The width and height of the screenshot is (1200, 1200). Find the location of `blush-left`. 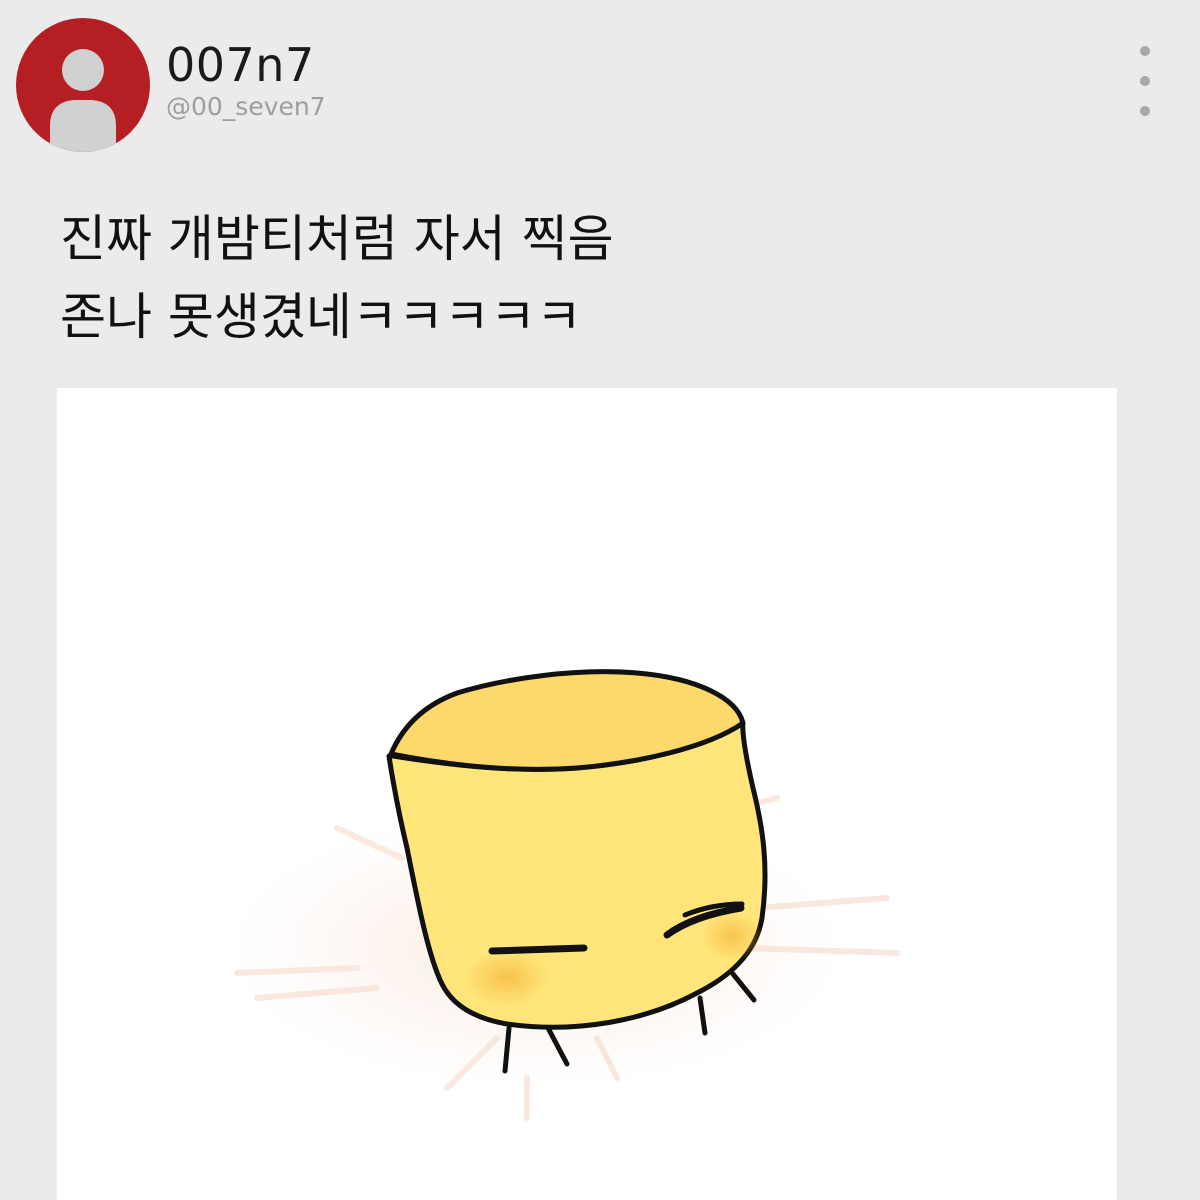

blush-left is located at coordinates (507, 978).